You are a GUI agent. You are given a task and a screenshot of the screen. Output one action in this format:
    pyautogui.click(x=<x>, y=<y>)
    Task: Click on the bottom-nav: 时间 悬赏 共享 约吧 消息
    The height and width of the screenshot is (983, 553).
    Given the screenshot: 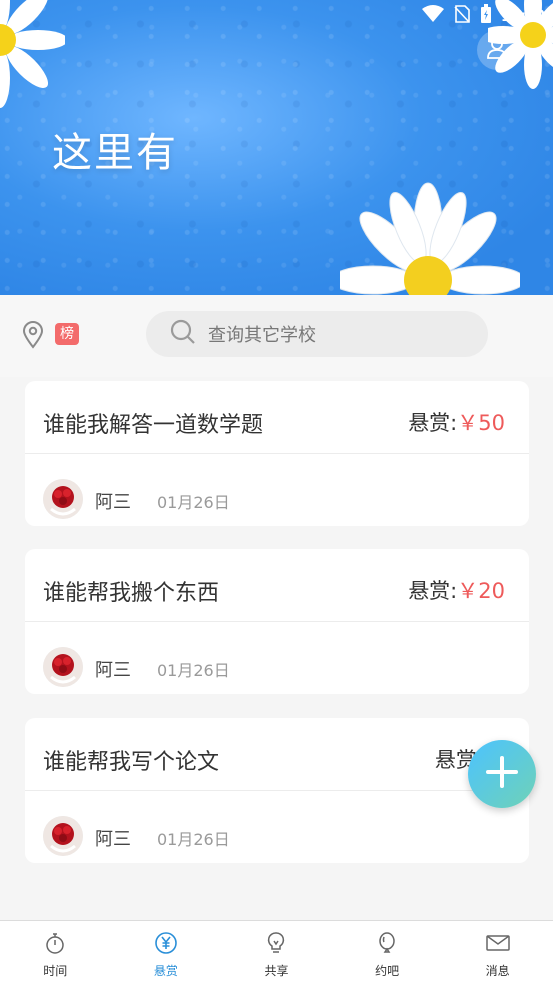 What is the action you would take?
    pyautogui.click(x=276, y=951)
    